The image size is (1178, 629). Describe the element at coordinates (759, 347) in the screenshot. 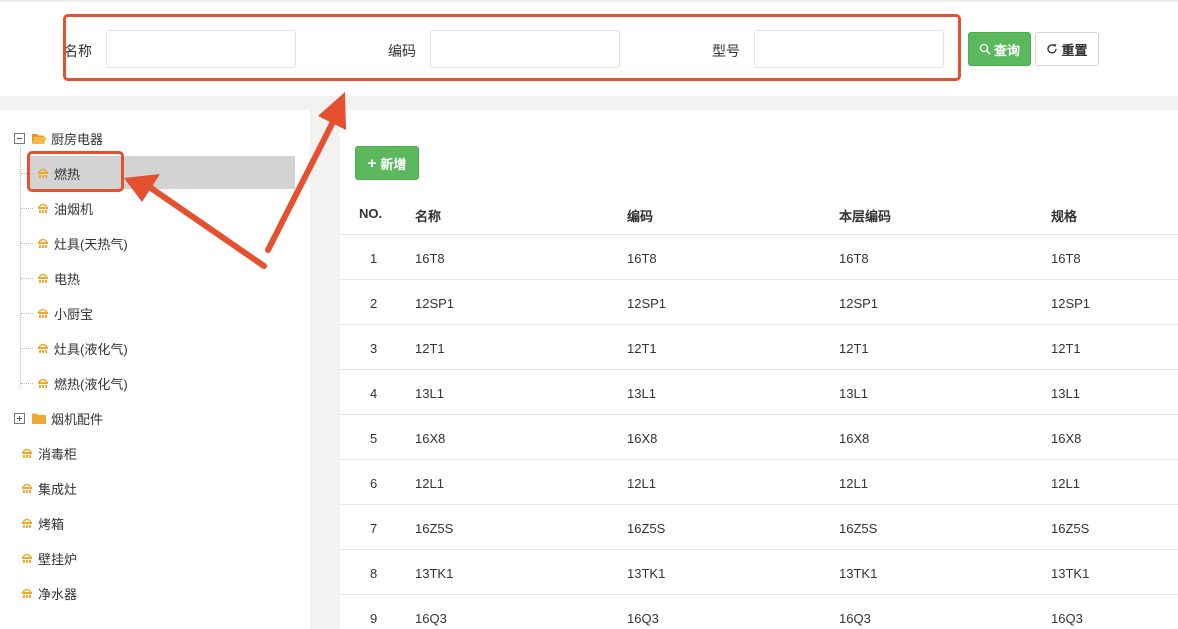

I see `table-row: 3 12T1 12T1 12T1 12T1` at that location.